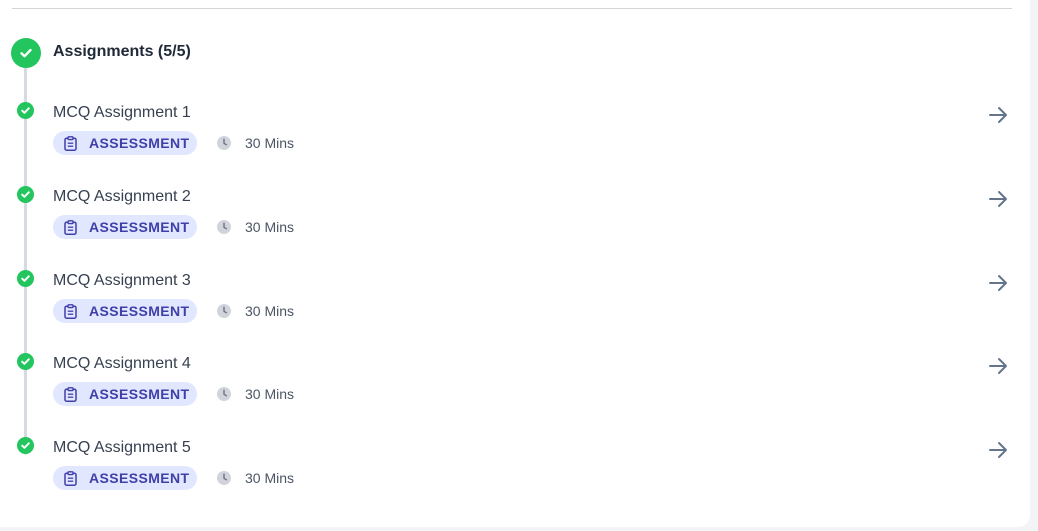  Describe the element at coordinates (515, 142) in the screenshot. I see `assignment-item: MCQ Assignment 1 ASSESSMENT 30 Mins` at that location.